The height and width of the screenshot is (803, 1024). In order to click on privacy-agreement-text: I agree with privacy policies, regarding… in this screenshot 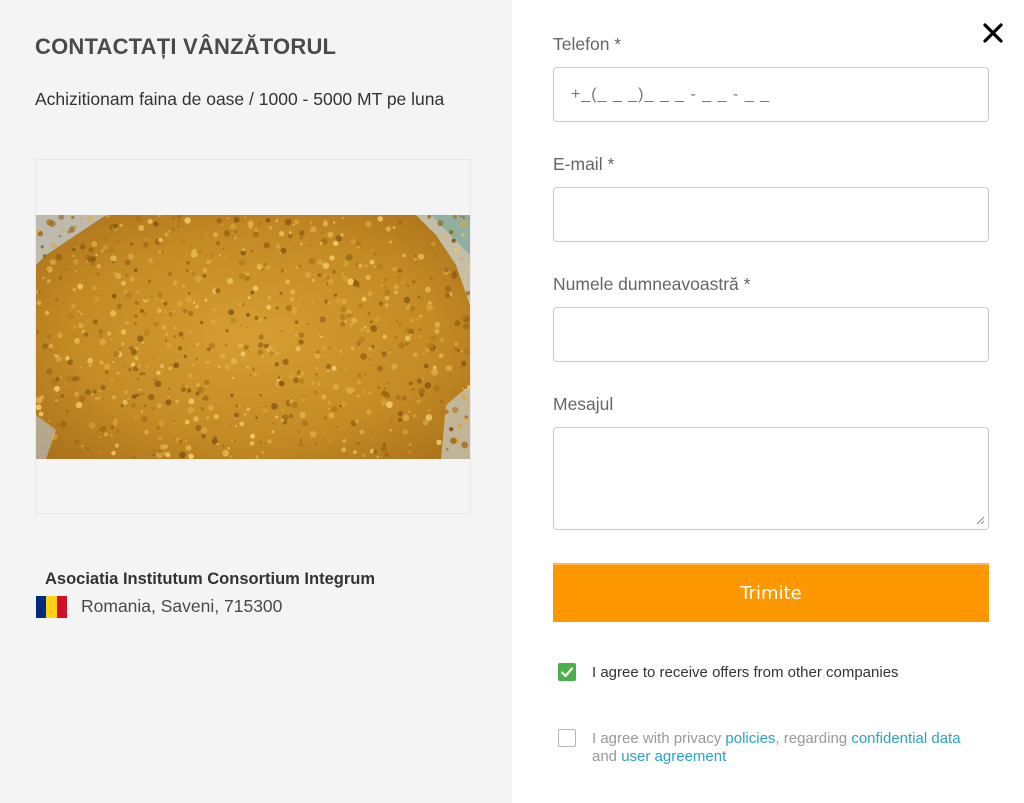, I will do `click(787, 748)`.